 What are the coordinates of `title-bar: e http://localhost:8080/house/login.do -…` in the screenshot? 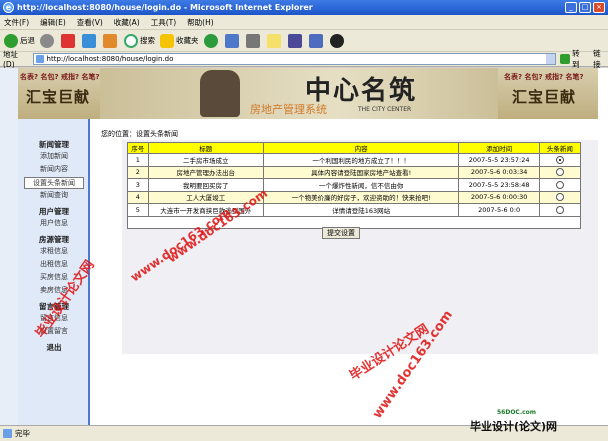 It's located at (304, 7).